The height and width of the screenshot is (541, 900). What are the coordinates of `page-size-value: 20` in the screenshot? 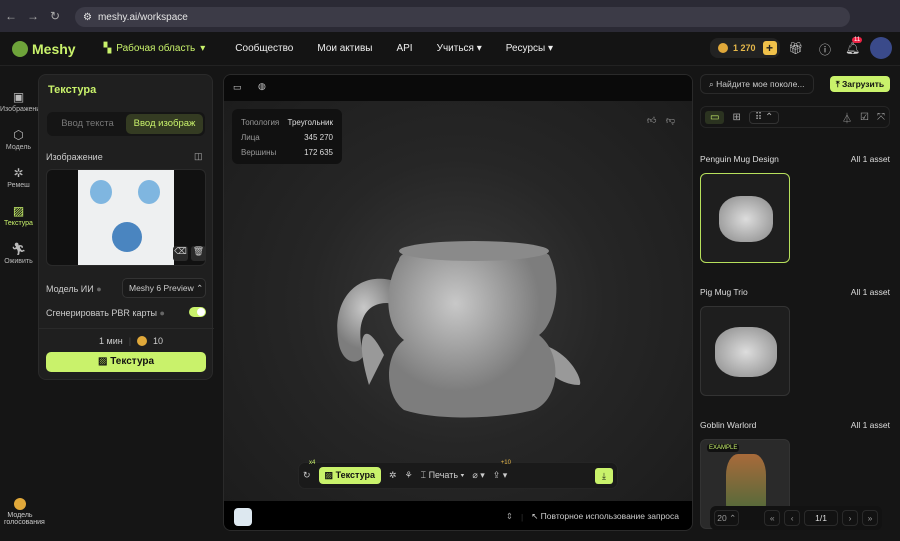 It's located at (722, 518).